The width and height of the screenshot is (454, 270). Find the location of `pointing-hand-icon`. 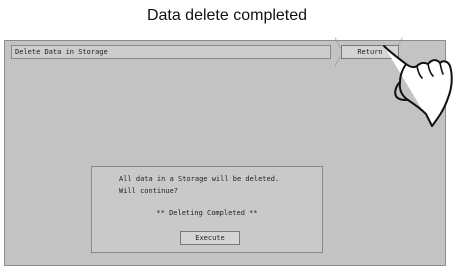

pointing-hand-icon is located at coordinates (418, 86).